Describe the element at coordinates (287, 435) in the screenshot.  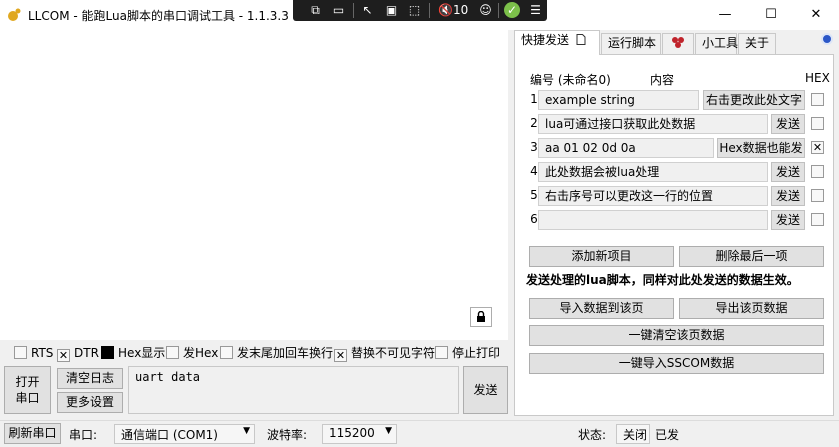
I see `baud-label: 波特率:` at that location.